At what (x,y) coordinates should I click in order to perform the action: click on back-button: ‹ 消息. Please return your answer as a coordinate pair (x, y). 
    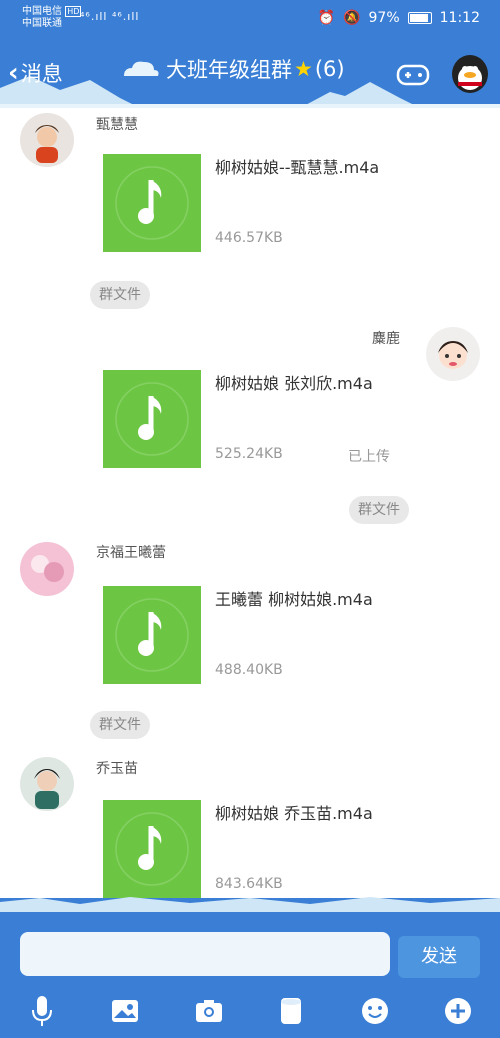
    Looking at the image, I should click on (35, 73).